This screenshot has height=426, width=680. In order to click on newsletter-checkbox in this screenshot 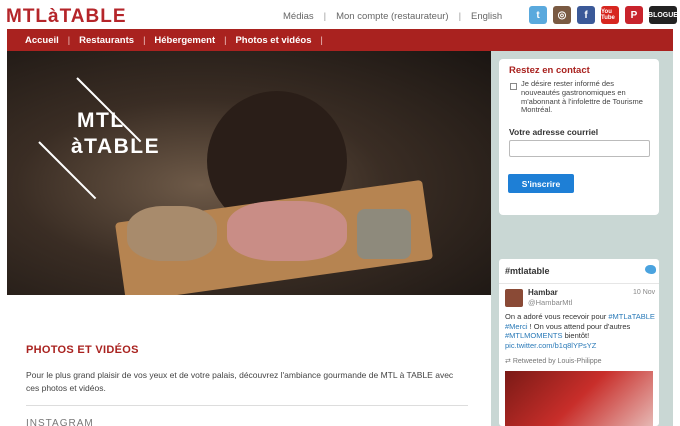, I will do `click(513, 86)`.